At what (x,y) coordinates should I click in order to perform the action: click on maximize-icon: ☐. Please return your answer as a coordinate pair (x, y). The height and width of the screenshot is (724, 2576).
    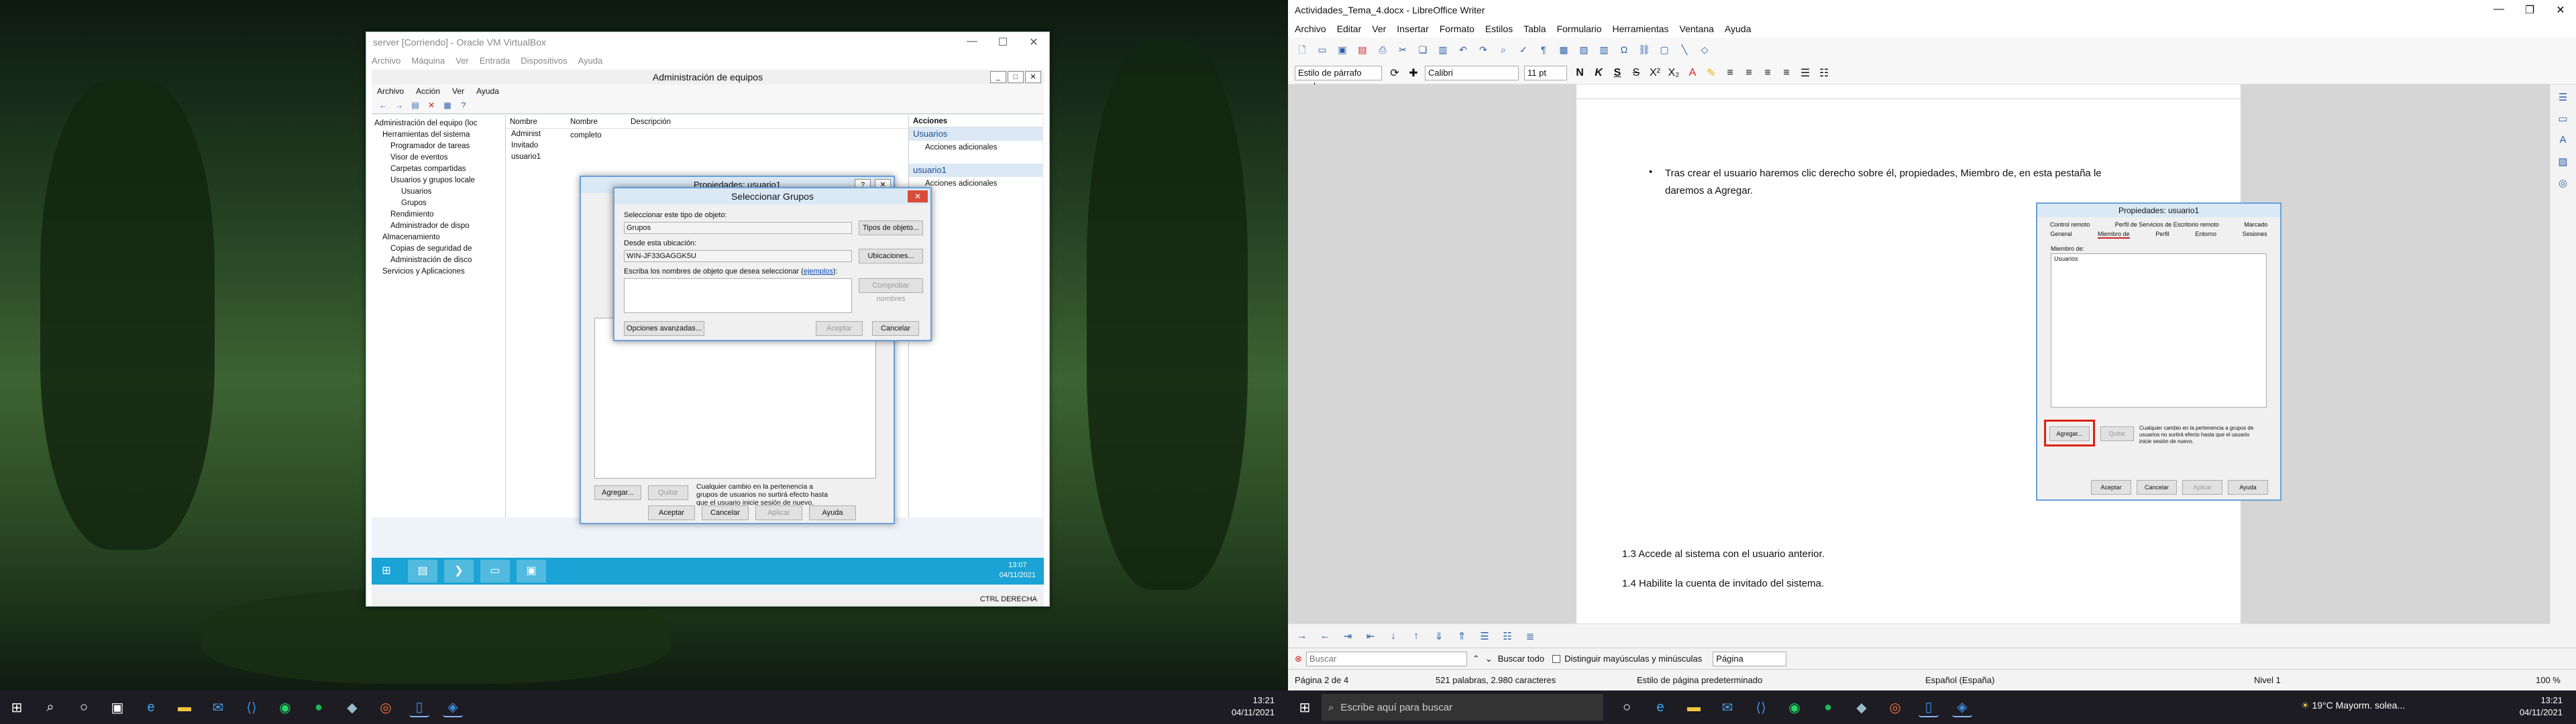
    Looking at the image, I should click on (1002, 42).